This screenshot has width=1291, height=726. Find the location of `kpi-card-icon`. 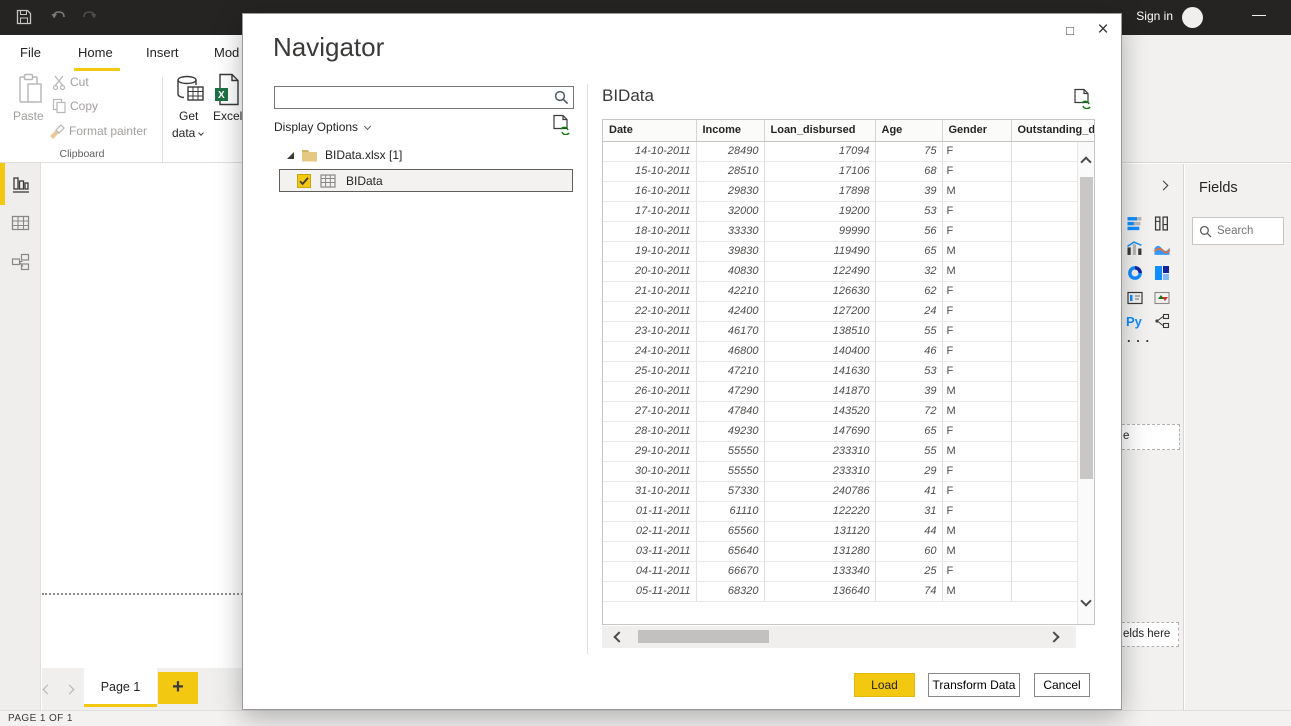

kpi-card-icon is located at coordinates (1136, 298).